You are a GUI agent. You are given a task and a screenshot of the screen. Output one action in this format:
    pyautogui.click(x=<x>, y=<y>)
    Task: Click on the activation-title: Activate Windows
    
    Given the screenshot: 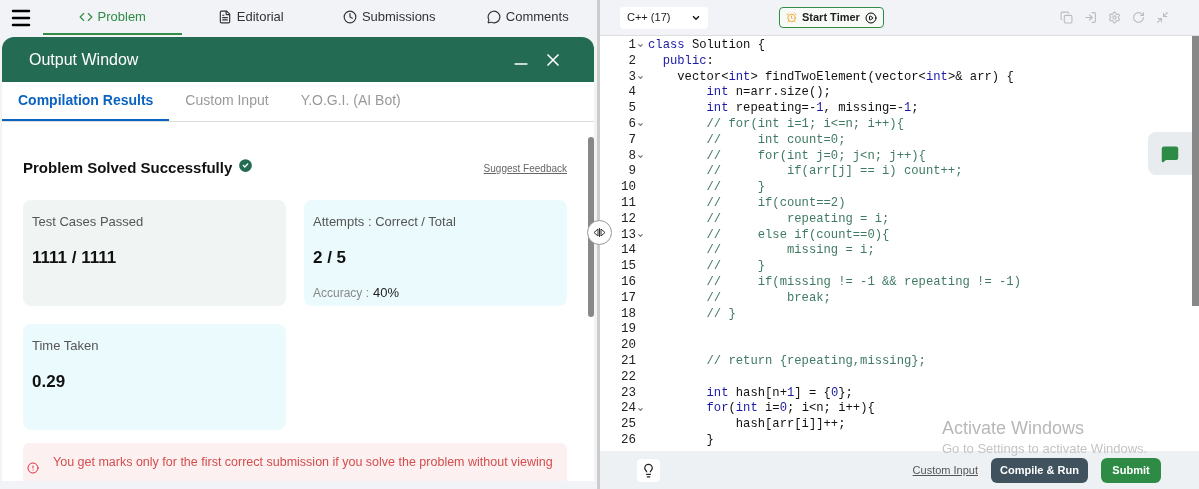 What is the action you would take?
    pyautogui.click(x=1014, y=428)
    